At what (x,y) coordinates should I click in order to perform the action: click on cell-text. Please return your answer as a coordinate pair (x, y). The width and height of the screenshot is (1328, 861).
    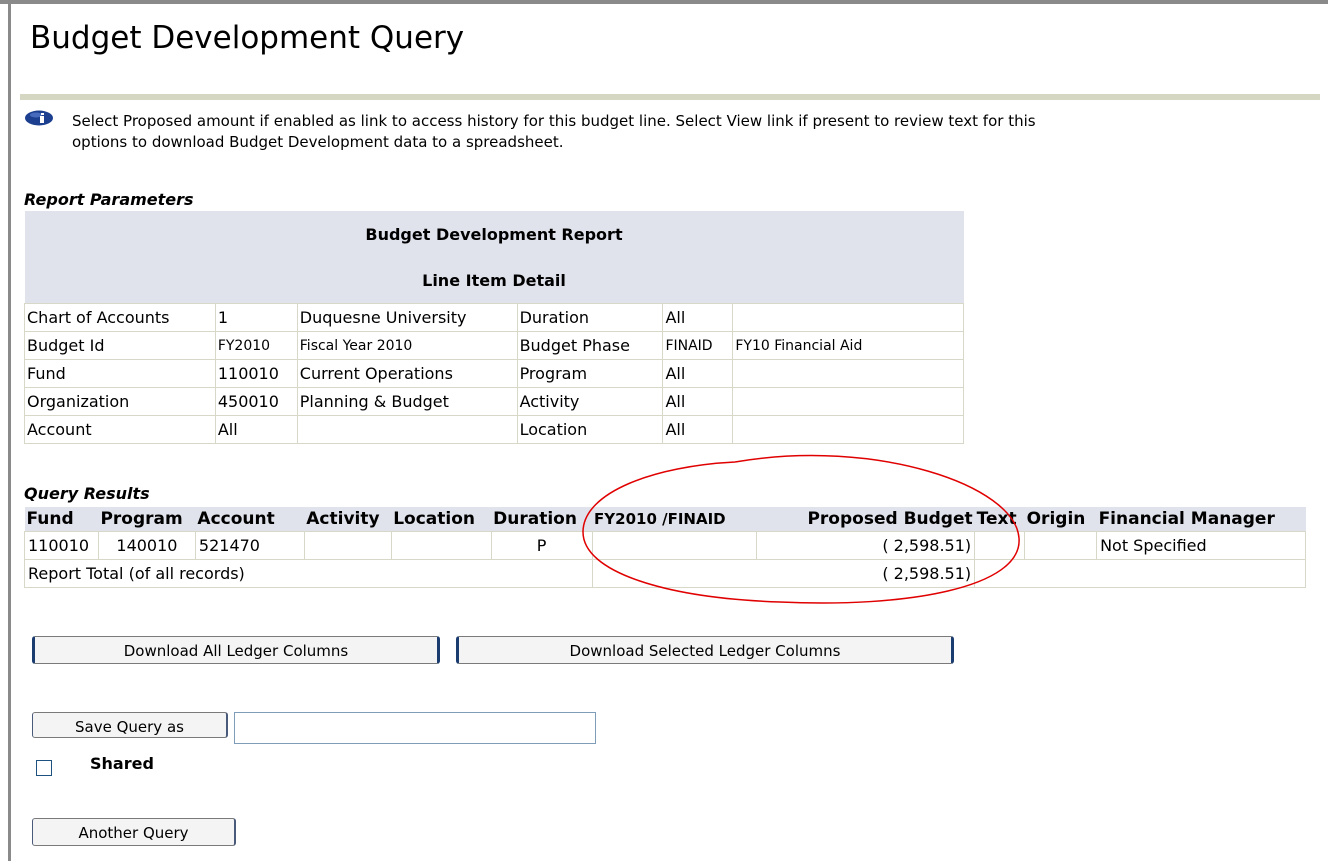
    Looking at the image, I should click on (1000, 545).